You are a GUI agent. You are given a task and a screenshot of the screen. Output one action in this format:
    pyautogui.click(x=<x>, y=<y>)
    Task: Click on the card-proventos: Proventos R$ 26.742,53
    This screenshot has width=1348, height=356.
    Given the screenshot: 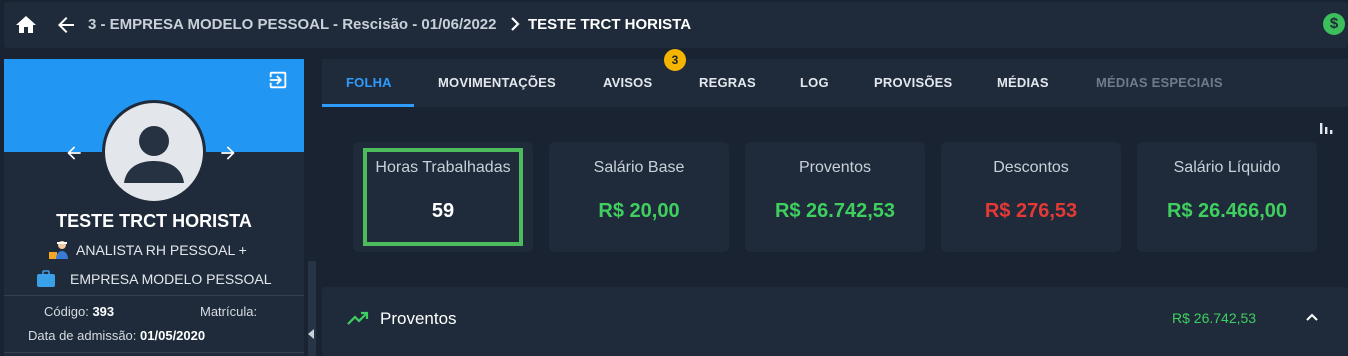 What is the action you would take?
    pyautogui.click(x=835, y=197)
    